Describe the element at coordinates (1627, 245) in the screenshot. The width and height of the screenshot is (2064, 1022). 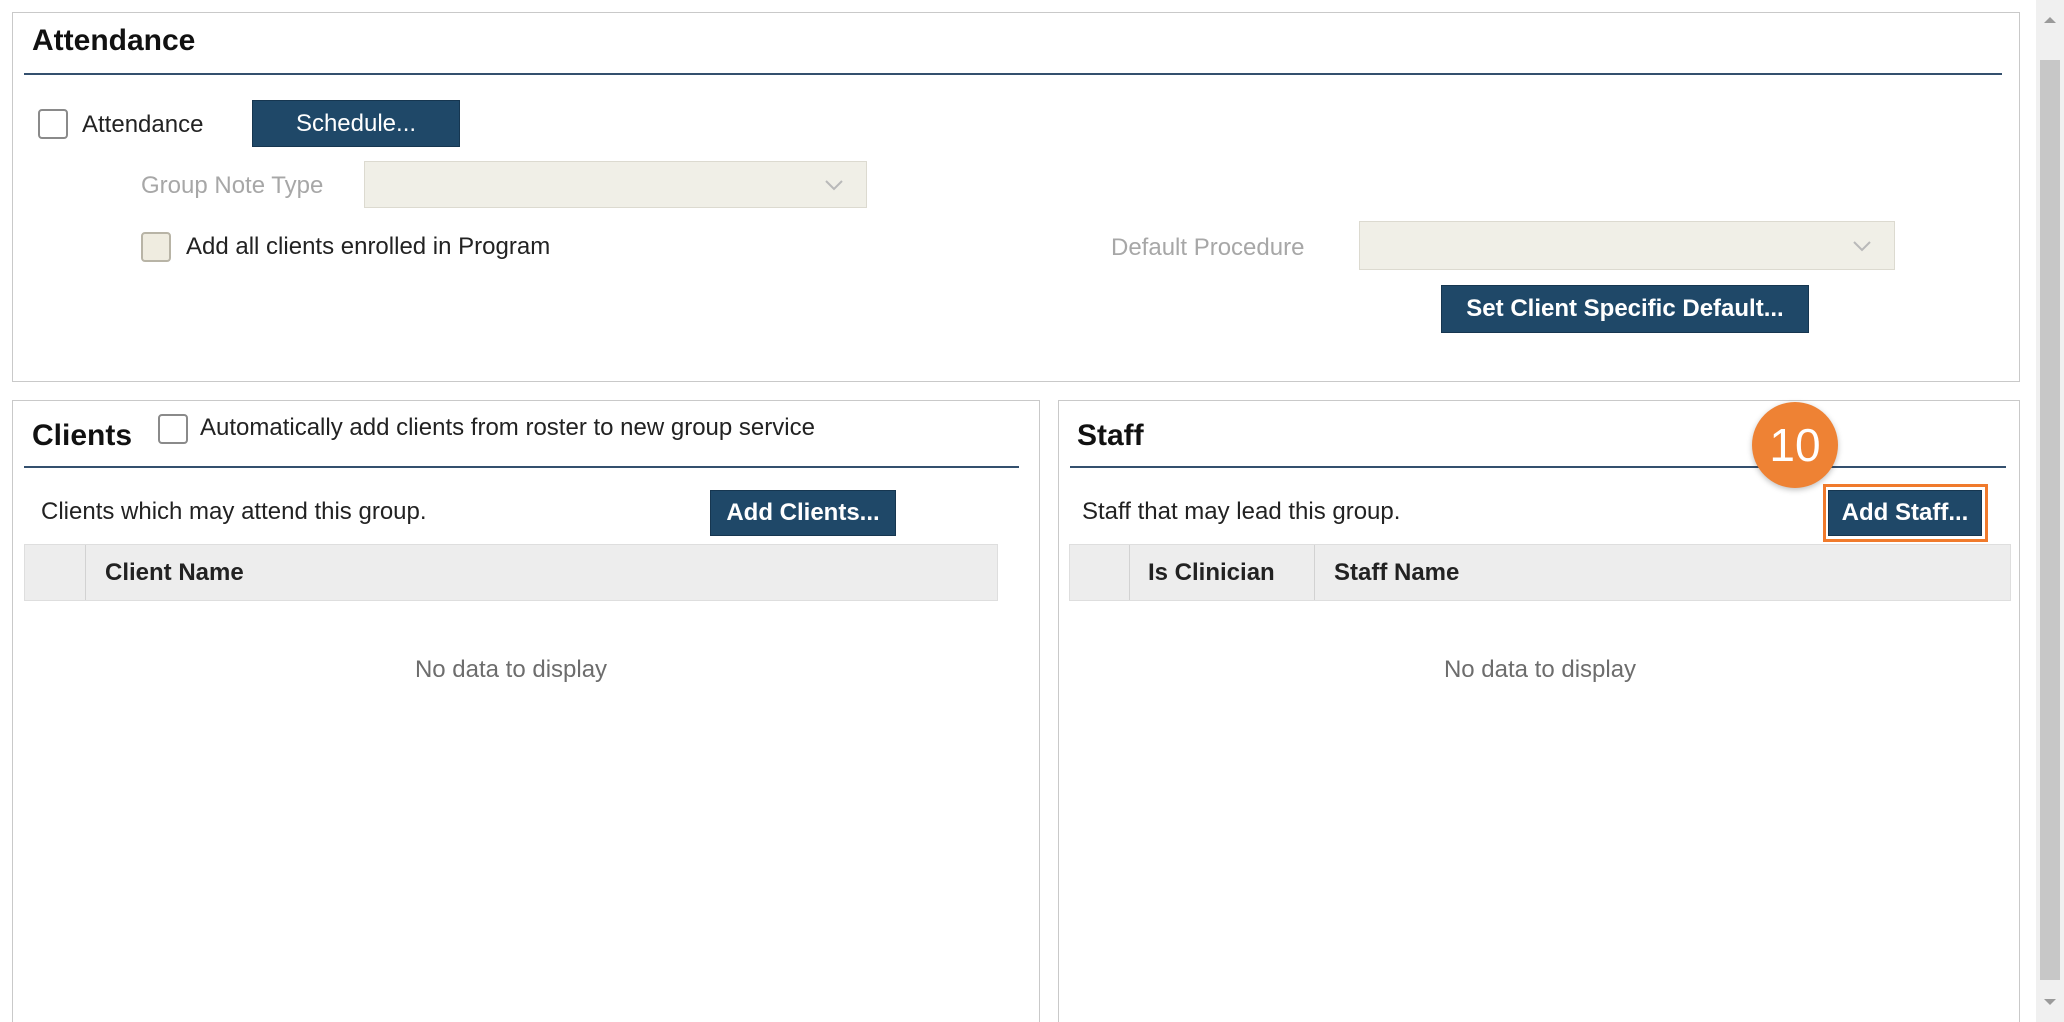
I see `default-procedure-select` at that location.